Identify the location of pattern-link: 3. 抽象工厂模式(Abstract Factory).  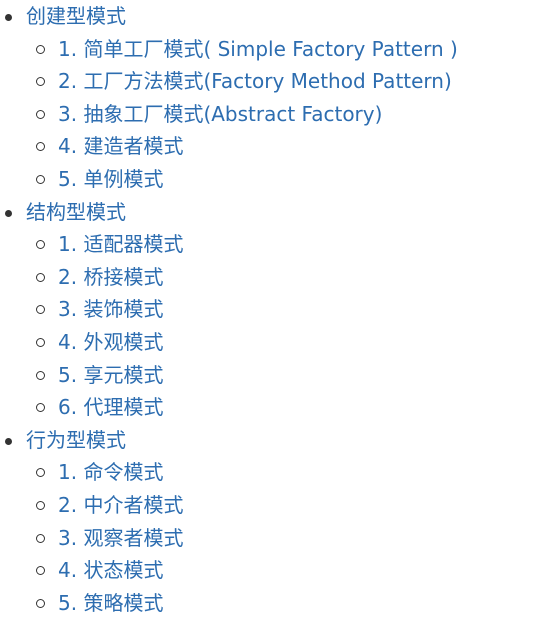
(220, 114).